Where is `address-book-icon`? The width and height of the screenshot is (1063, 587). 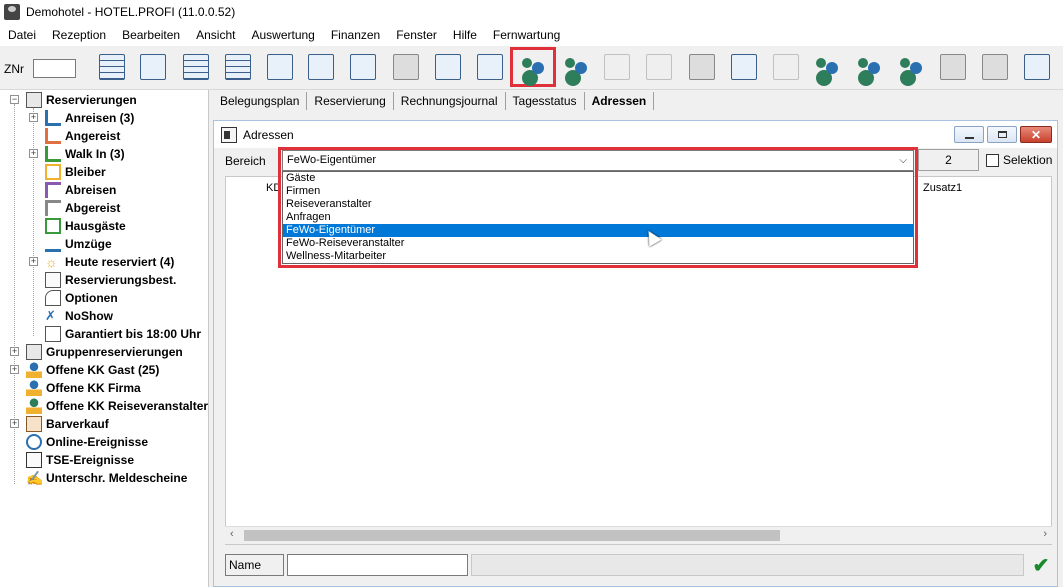
address-book-icon is located at coordinates (229, 134).